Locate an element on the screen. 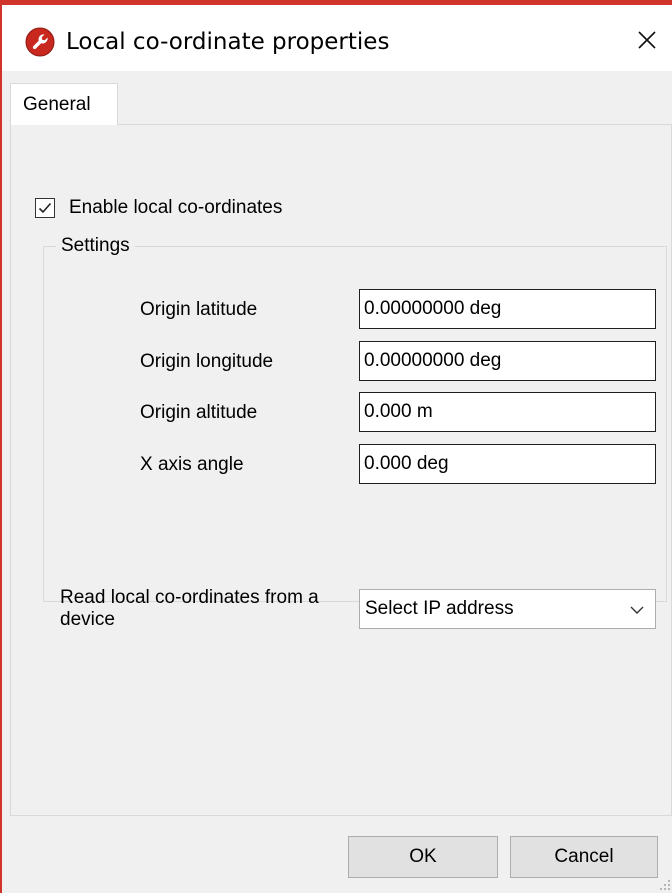 The height and width of the screenshot is (893, 672). close-button is located at coordinates (647, 40).